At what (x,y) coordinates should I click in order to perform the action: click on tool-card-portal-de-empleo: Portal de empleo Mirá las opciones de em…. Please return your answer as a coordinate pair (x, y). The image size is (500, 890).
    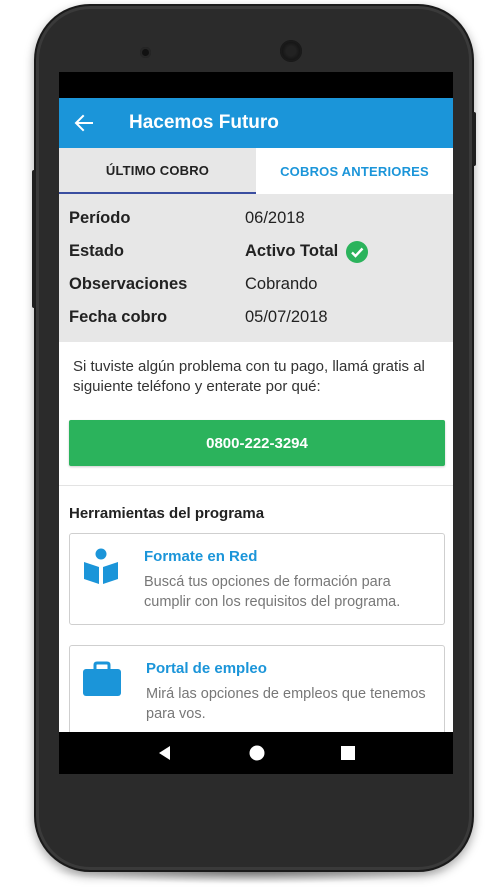
    Looking at the image, I should click on (257, 691).